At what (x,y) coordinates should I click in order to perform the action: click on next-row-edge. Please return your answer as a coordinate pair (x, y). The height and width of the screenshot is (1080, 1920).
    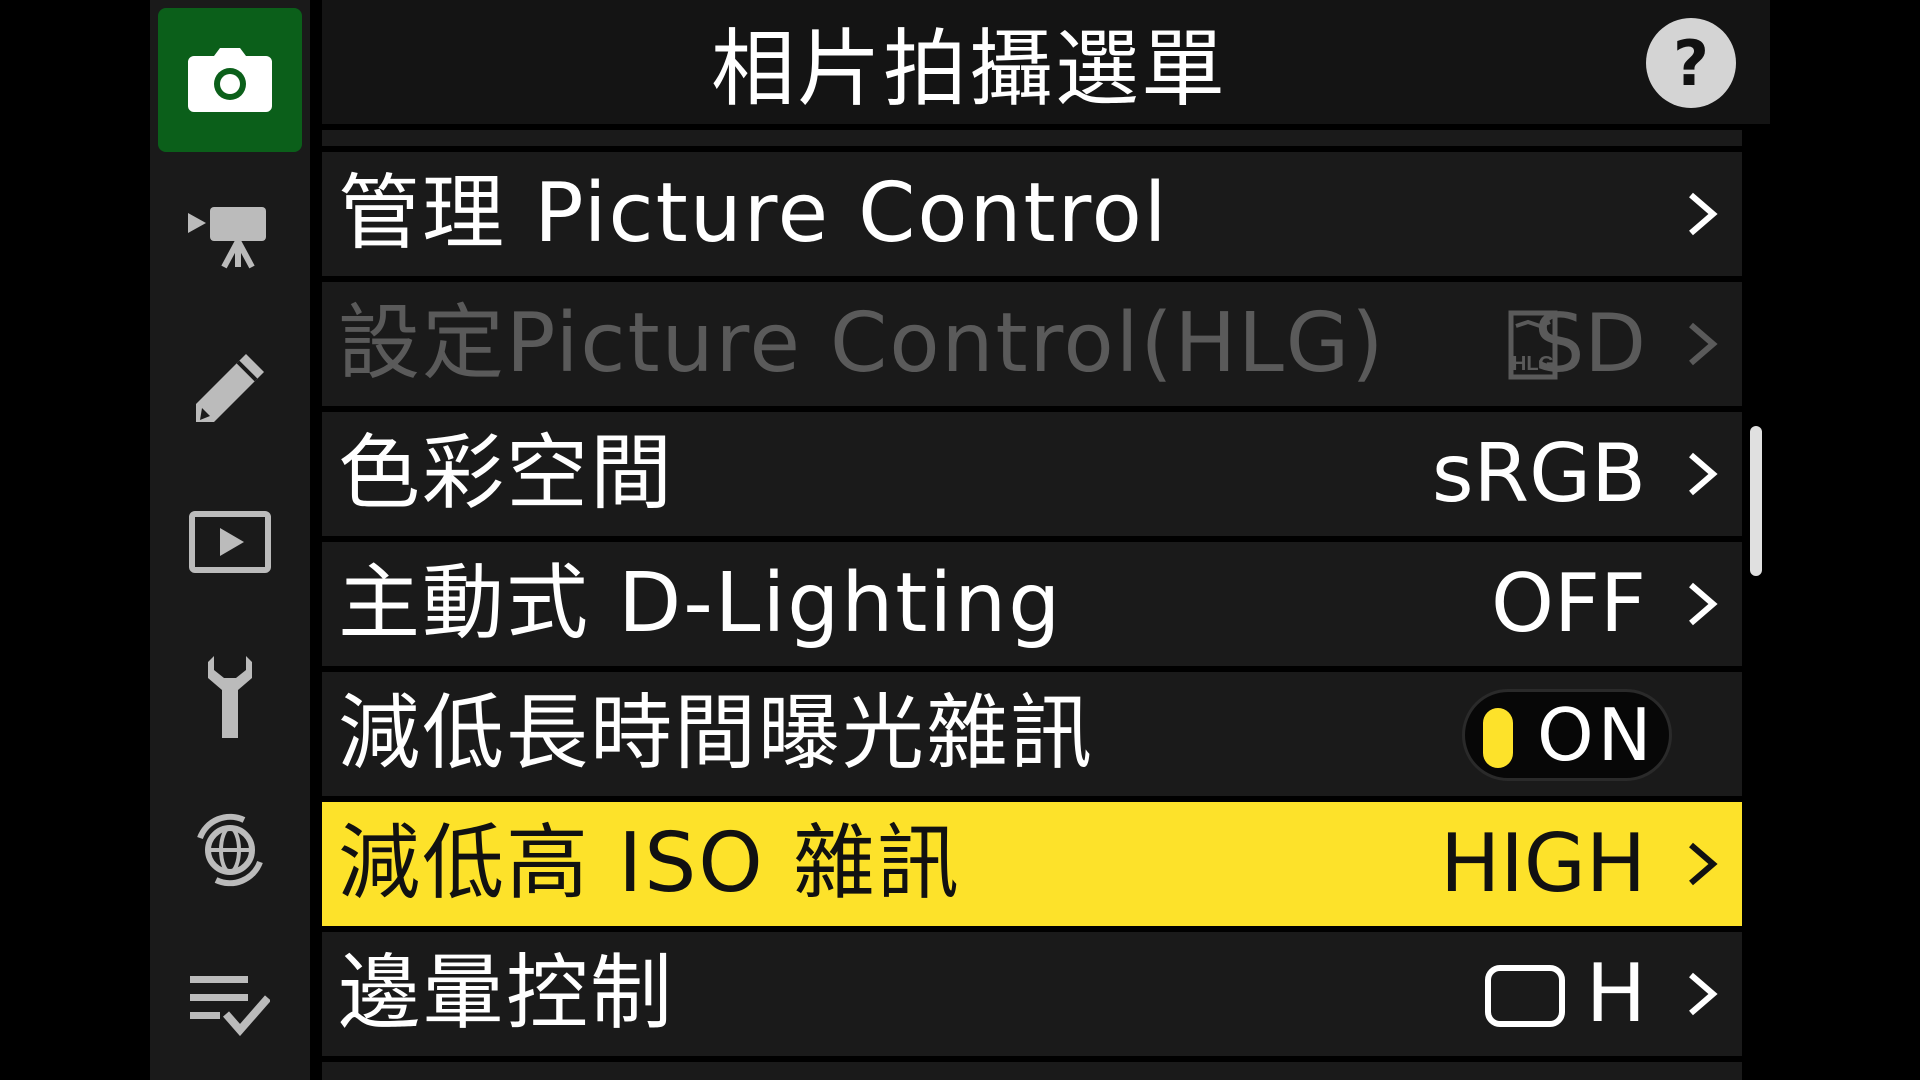
    Looking at the image, I should click on (1032, 1071).